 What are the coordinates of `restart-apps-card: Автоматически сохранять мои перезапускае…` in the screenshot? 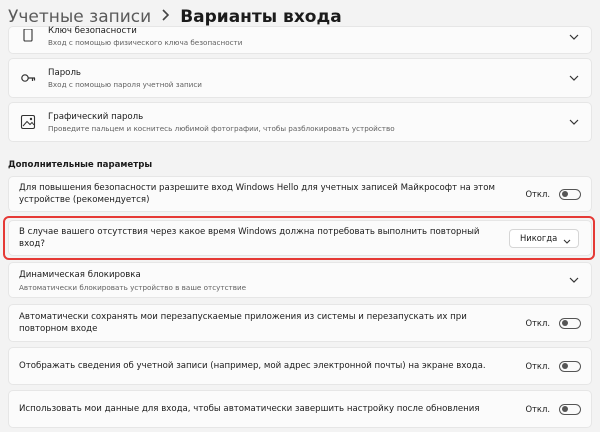 It's located at (300, 323).